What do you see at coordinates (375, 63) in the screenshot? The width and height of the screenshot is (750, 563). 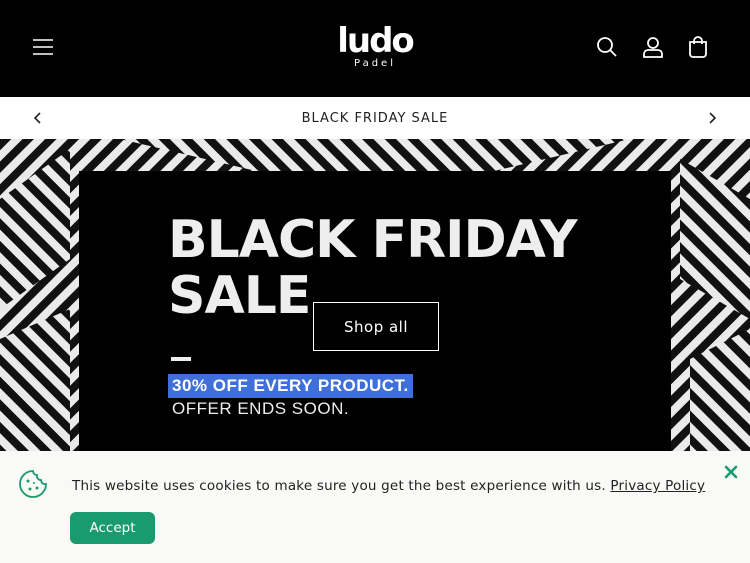 I see `logo-subtext: Padel` at bounding box center [375, 63].